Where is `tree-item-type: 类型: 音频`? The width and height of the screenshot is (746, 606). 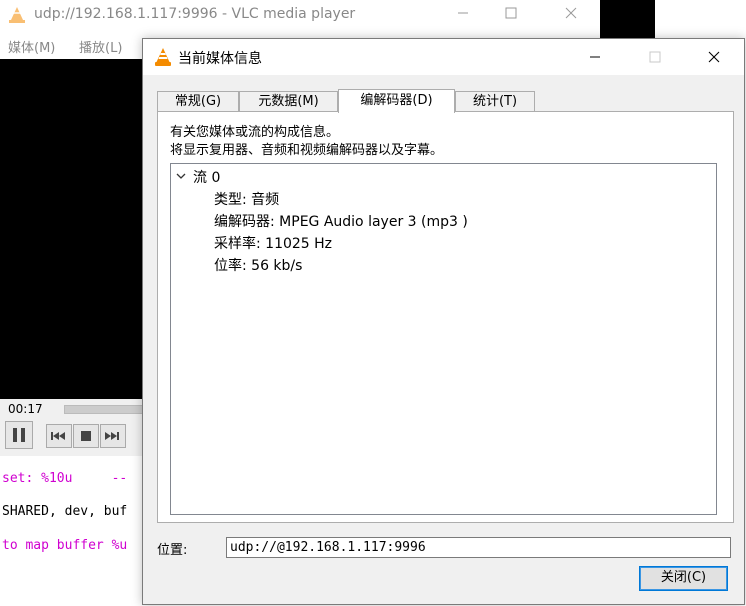 tree-item-type: 类型: 音频 is located at coordinates (246, 199).